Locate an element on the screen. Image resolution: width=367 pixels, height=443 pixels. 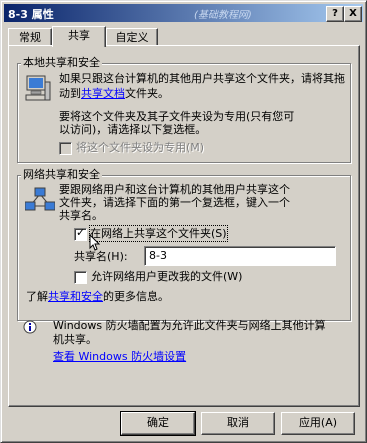
cancel-button: 取消 is located at coordinates (238, 423).